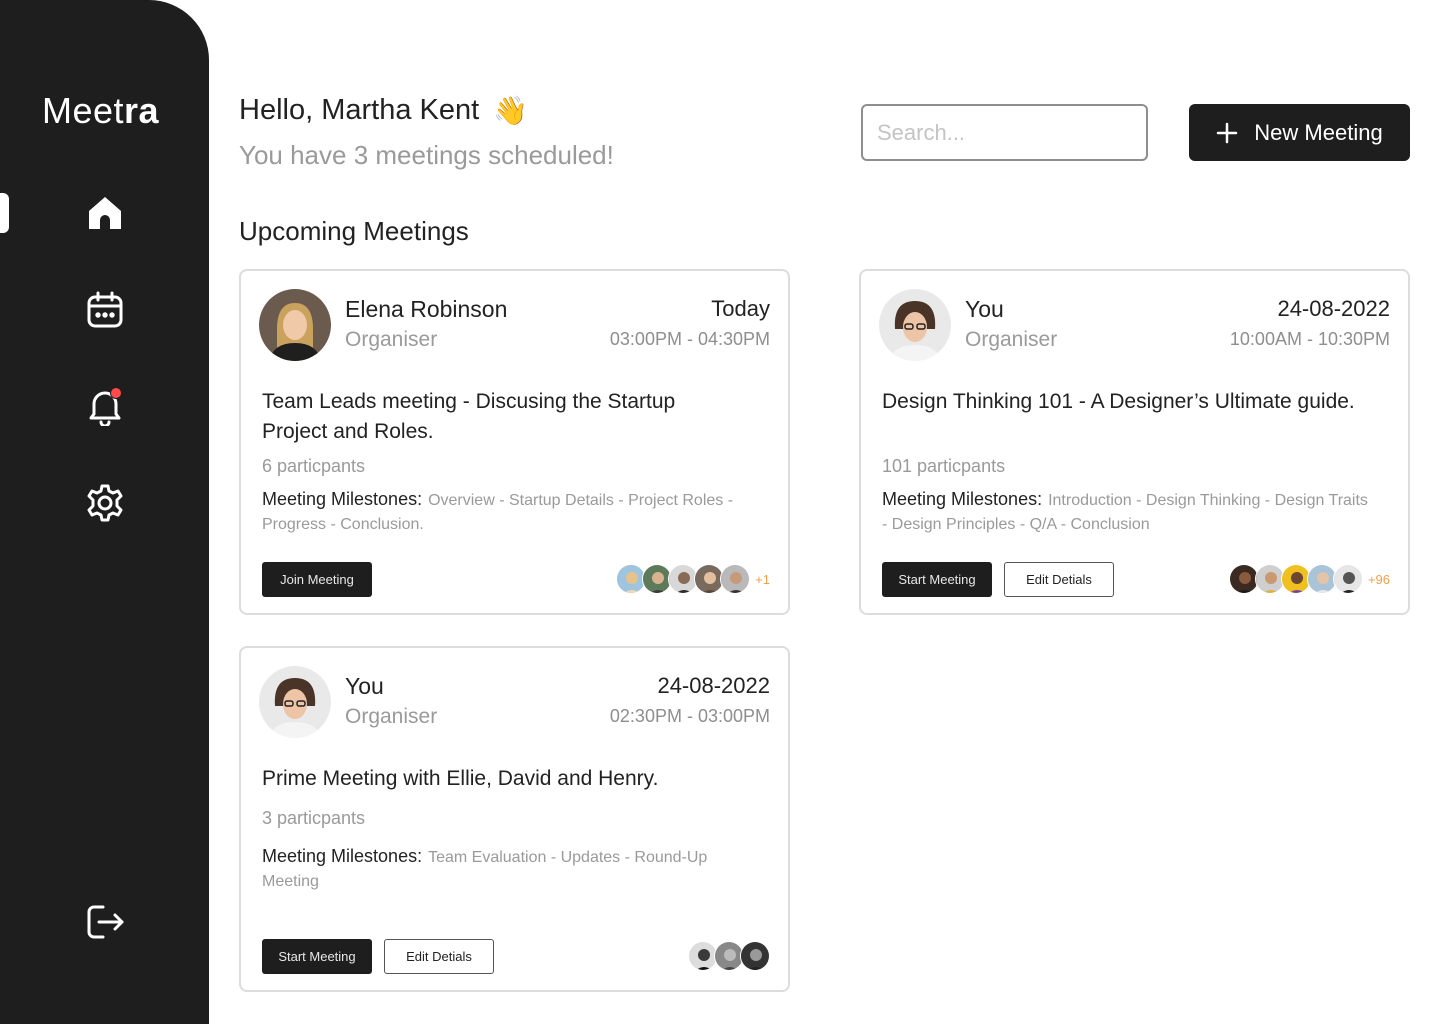  I want to click on new-meeting-button: New Meeting, so click(1299, 132).